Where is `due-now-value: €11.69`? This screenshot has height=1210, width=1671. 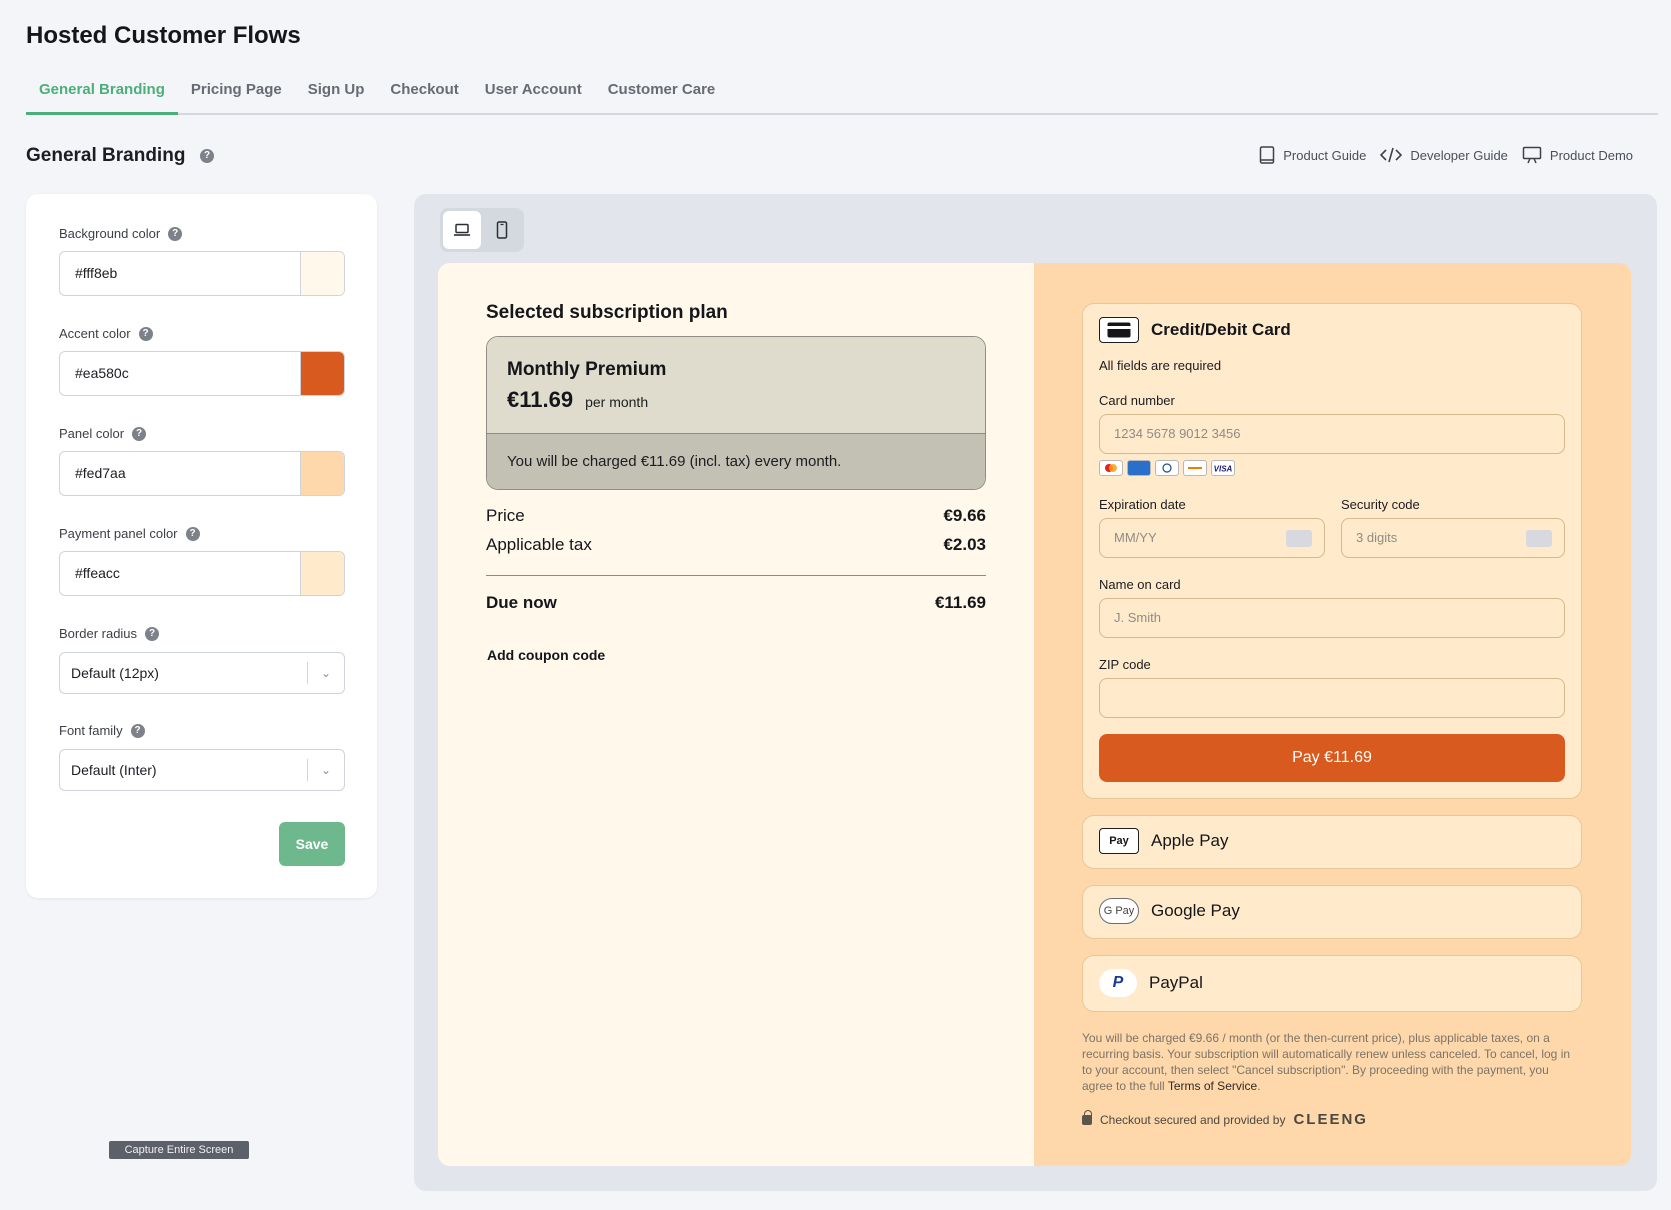 due-now-value: €11.69 is located at coordinates (960, 602).